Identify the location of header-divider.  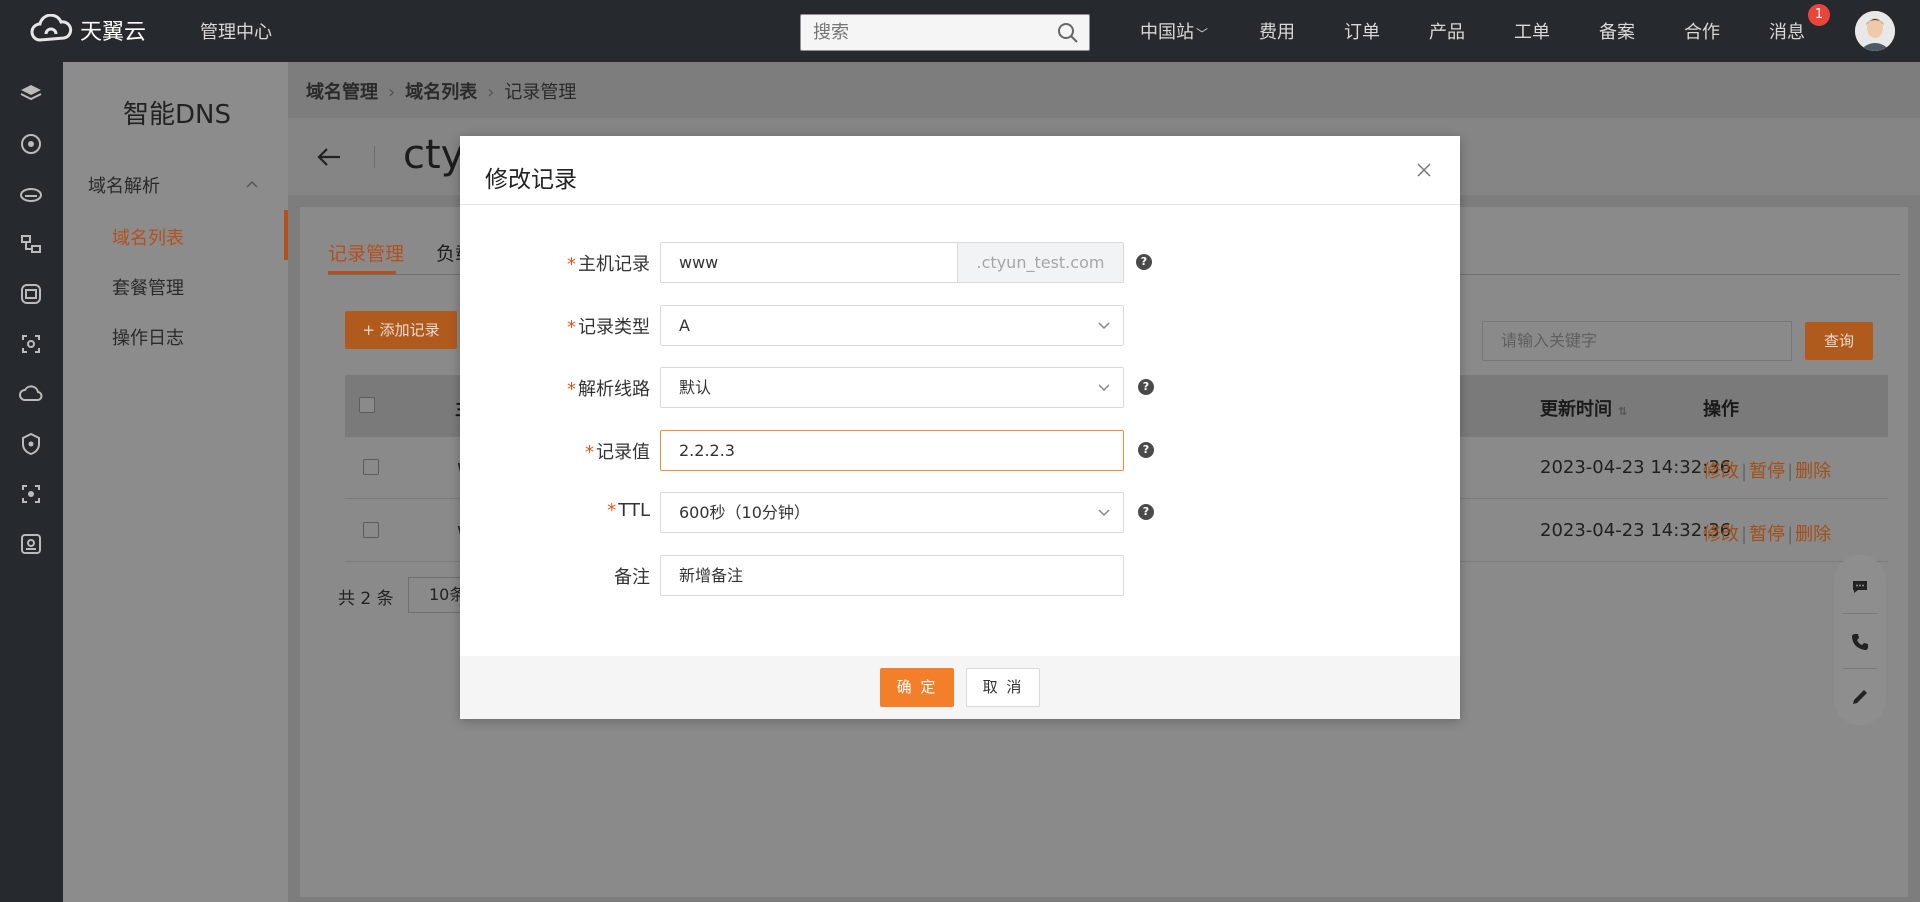
(374, 157).